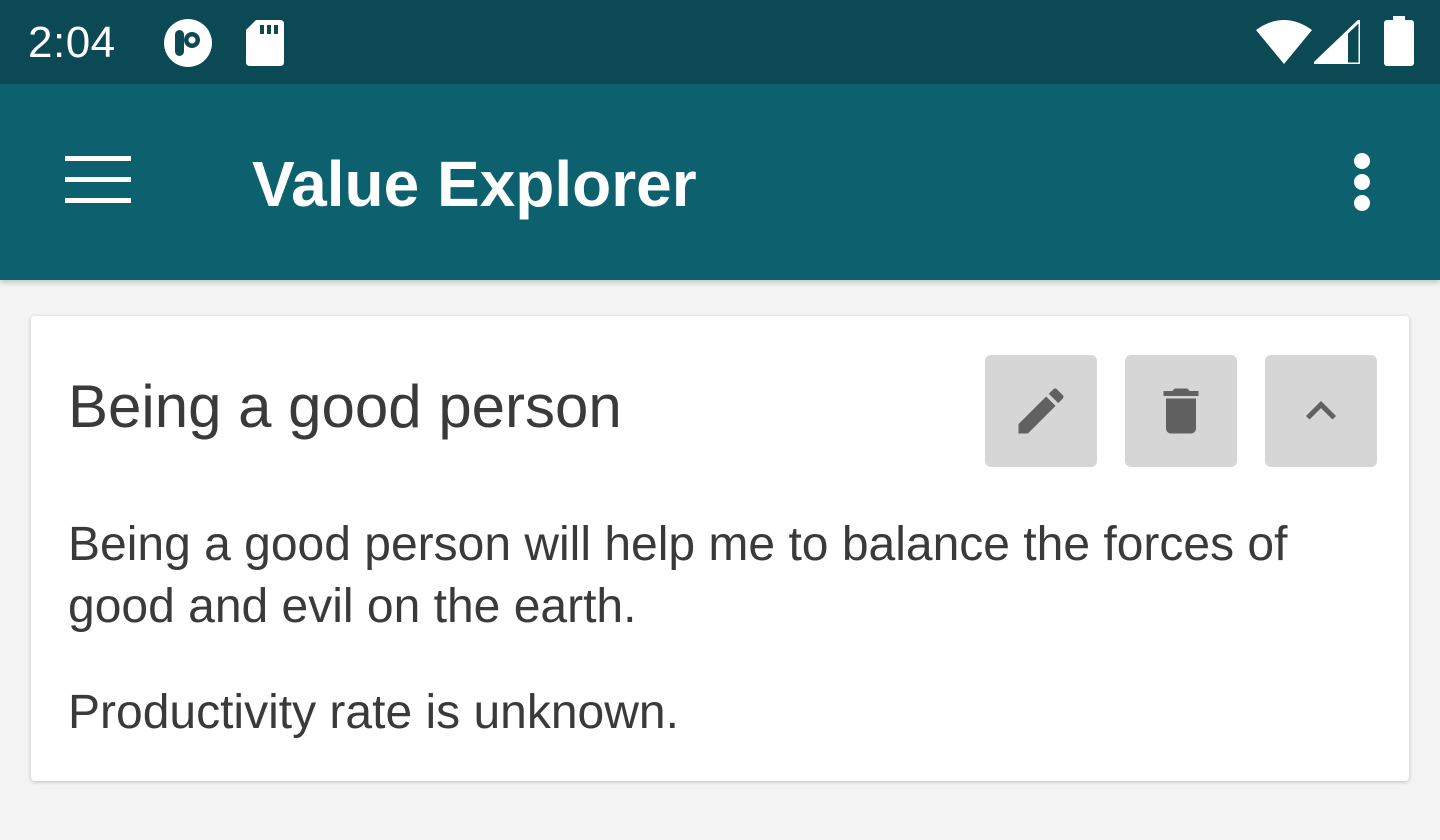 The width and height of the screenshot is (1440, 840). I want to click on status-time: 2:04, so click(72, 42).